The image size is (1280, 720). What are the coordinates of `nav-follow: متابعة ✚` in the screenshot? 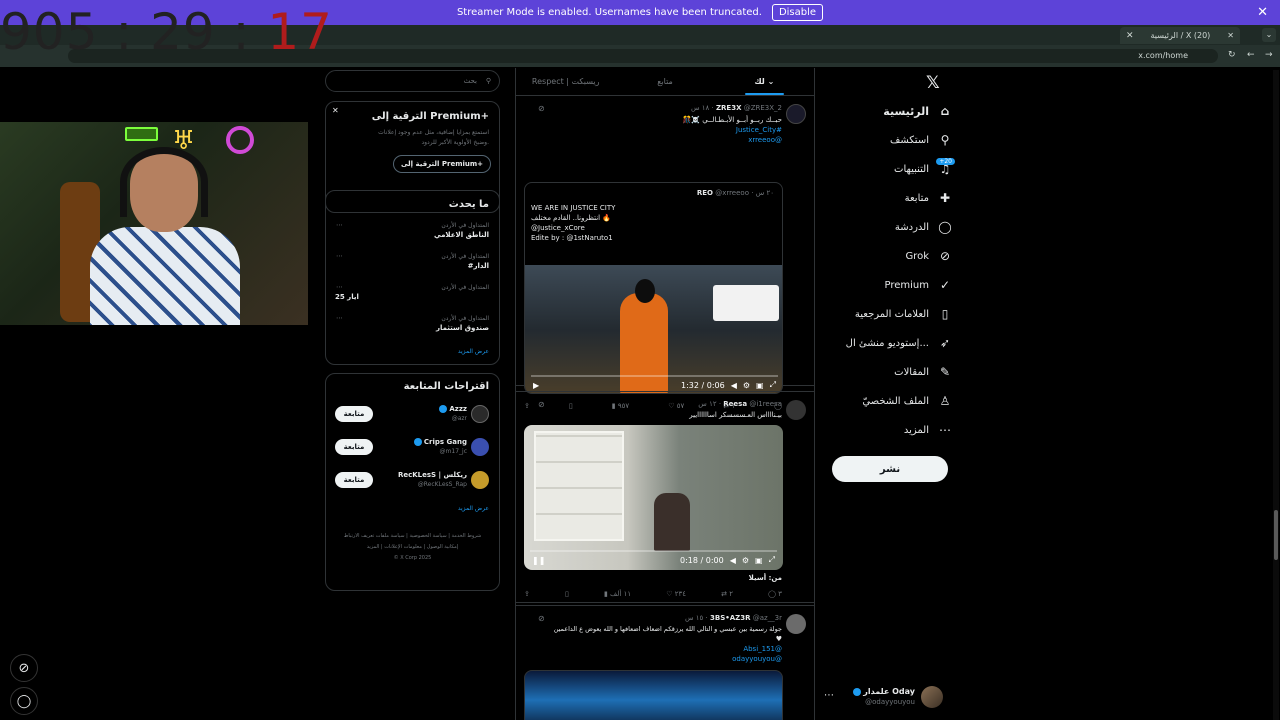 It's located at (929, 198).